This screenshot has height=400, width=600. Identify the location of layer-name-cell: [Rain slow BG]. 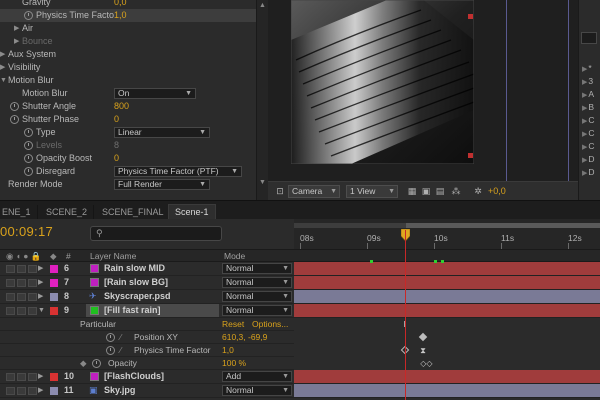
(152, 282).